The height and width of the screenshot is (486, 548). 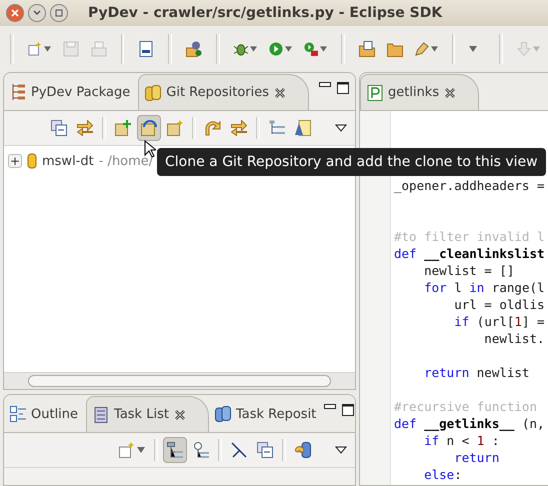 I want to click on code-line: for l in range(l, so click(x=484, y=287).